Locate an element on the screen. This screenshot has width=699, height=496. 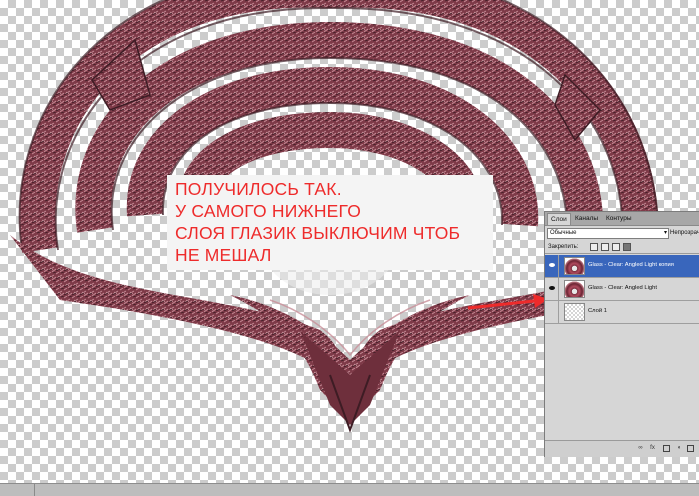
layer-name: Glass - Clear: Angled Light is located at coordinates (622, 288).